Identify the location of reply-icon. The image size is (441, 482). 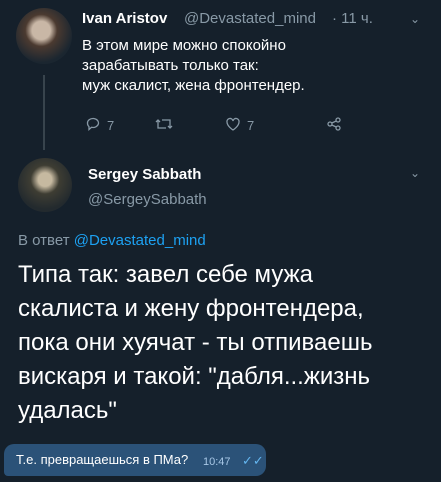
(93, 125).